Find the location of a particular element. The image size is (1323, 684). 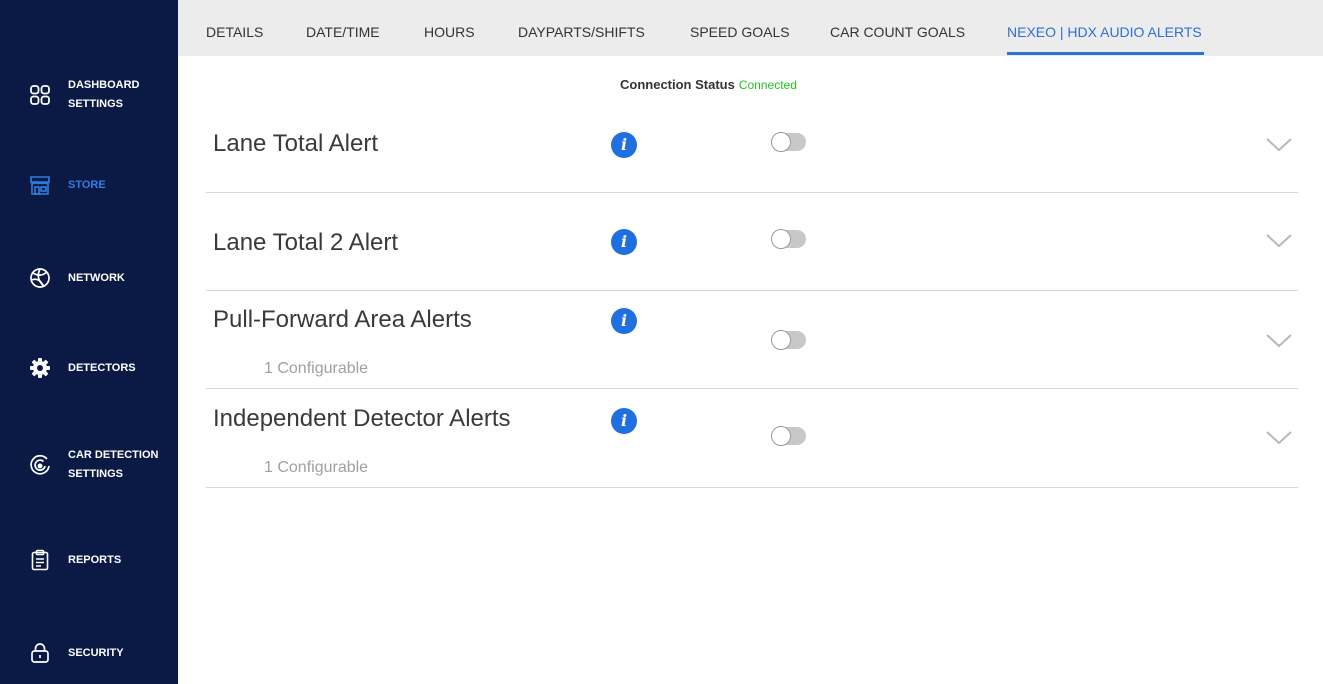

sidebar-item-network: NETWORK is located at coordinates (89, 278).